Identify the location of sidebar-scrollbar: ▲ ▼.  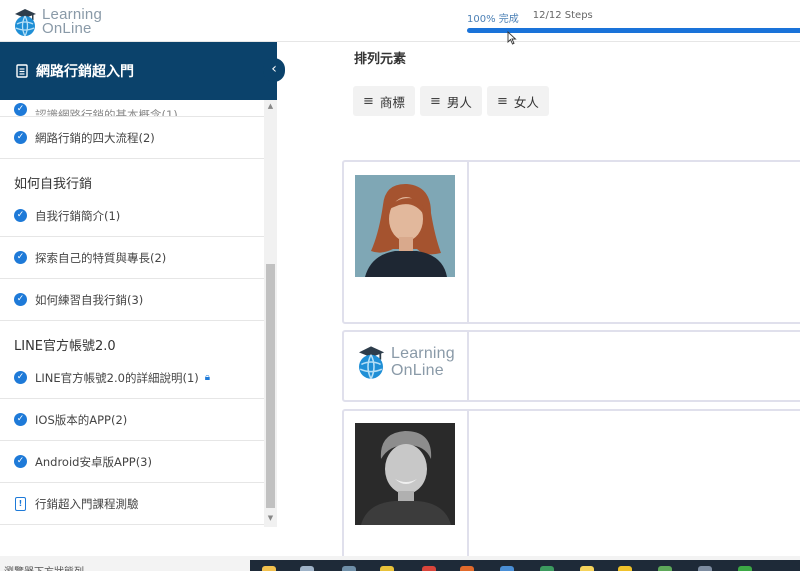
(270, 313).